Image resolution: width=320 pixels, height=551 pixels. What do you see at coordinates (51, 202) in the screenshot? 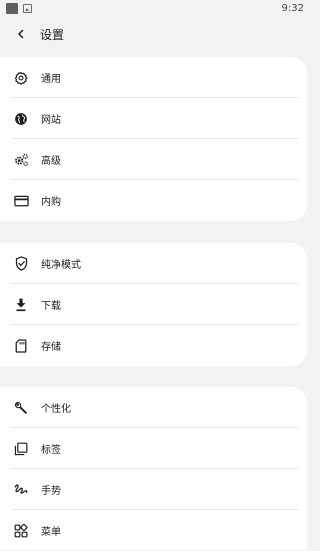
I see `settings-item-label: 内购` at bounding box center [51, 202].